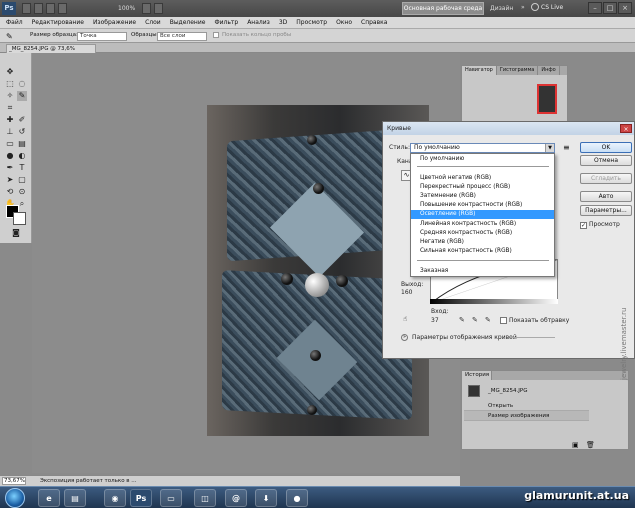 The image size is (635, 508). Describe the element at coordinates (22, 180) in the screenshot. I see `shape-tool-icon: ▢` at that location.